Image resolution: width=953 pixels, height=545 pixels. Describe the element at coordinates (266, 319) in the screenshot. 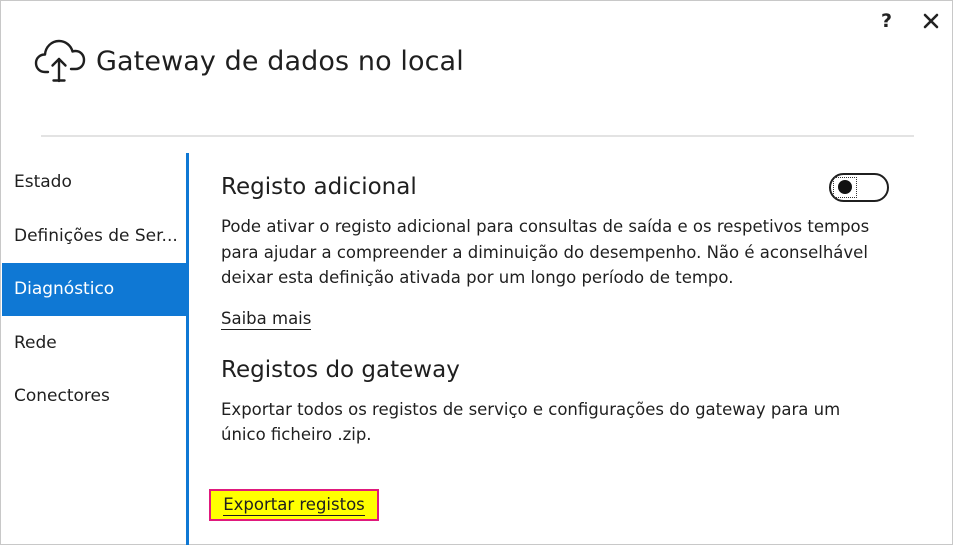

I see `learn-more-link: Saiba mais` at that location.